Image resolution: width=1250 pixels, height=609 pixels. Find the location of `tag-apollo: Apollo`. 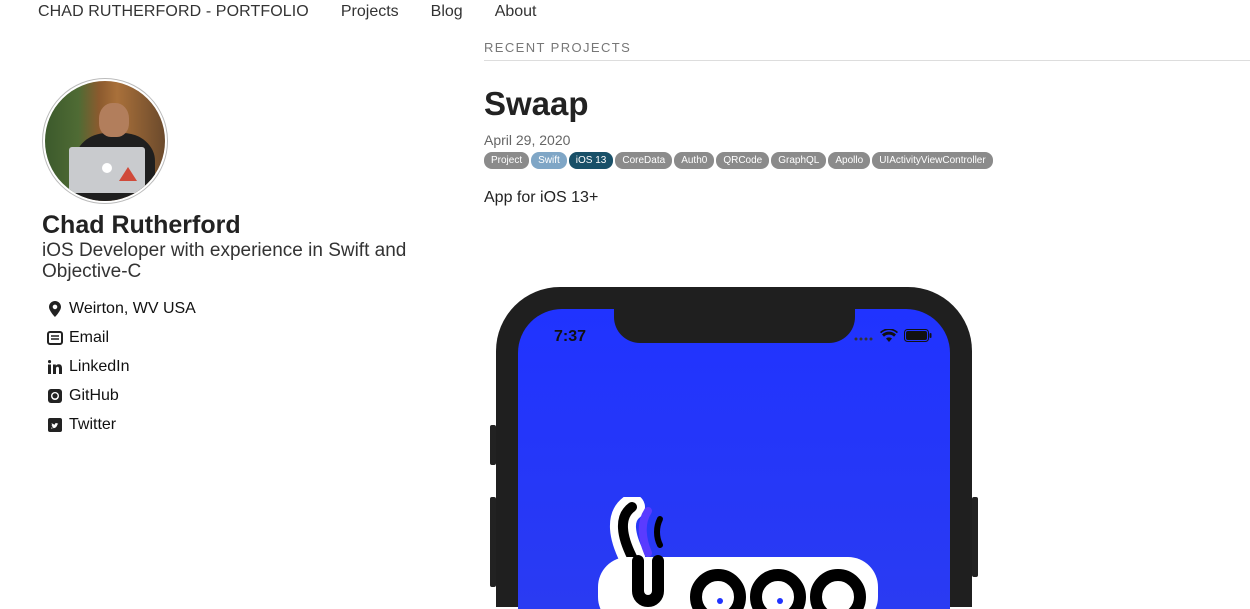

tag-apollo: Apollo is located at coordinates (849, 160).